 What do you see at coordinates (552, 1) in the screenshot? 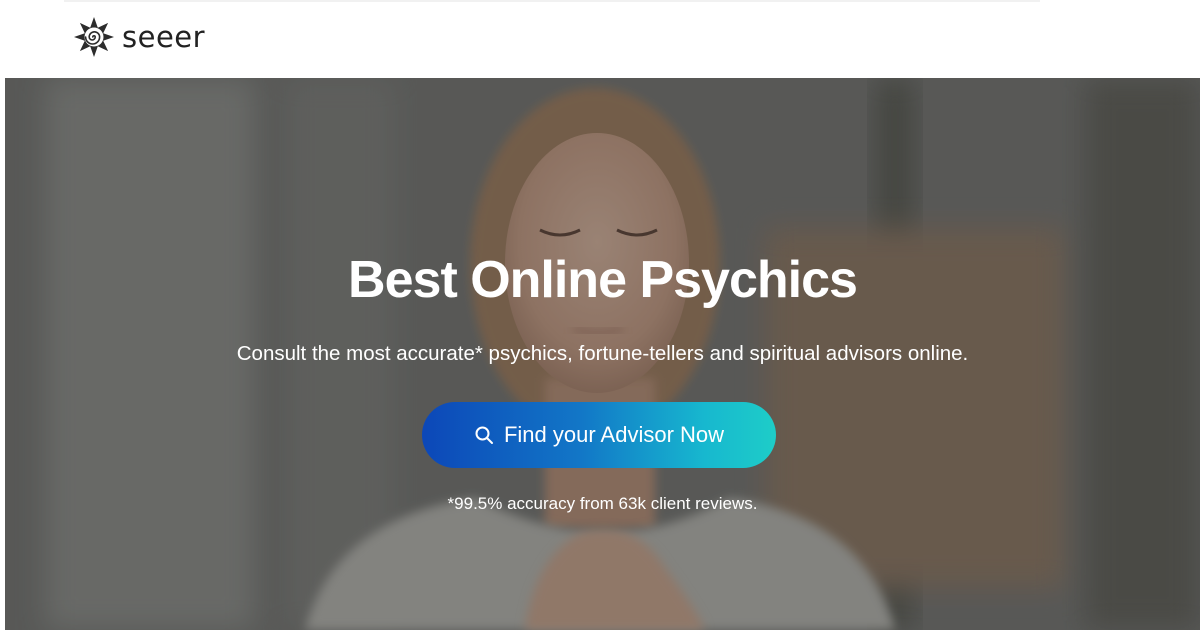
I see `header-top-divider` at bounding box center [552, 1].